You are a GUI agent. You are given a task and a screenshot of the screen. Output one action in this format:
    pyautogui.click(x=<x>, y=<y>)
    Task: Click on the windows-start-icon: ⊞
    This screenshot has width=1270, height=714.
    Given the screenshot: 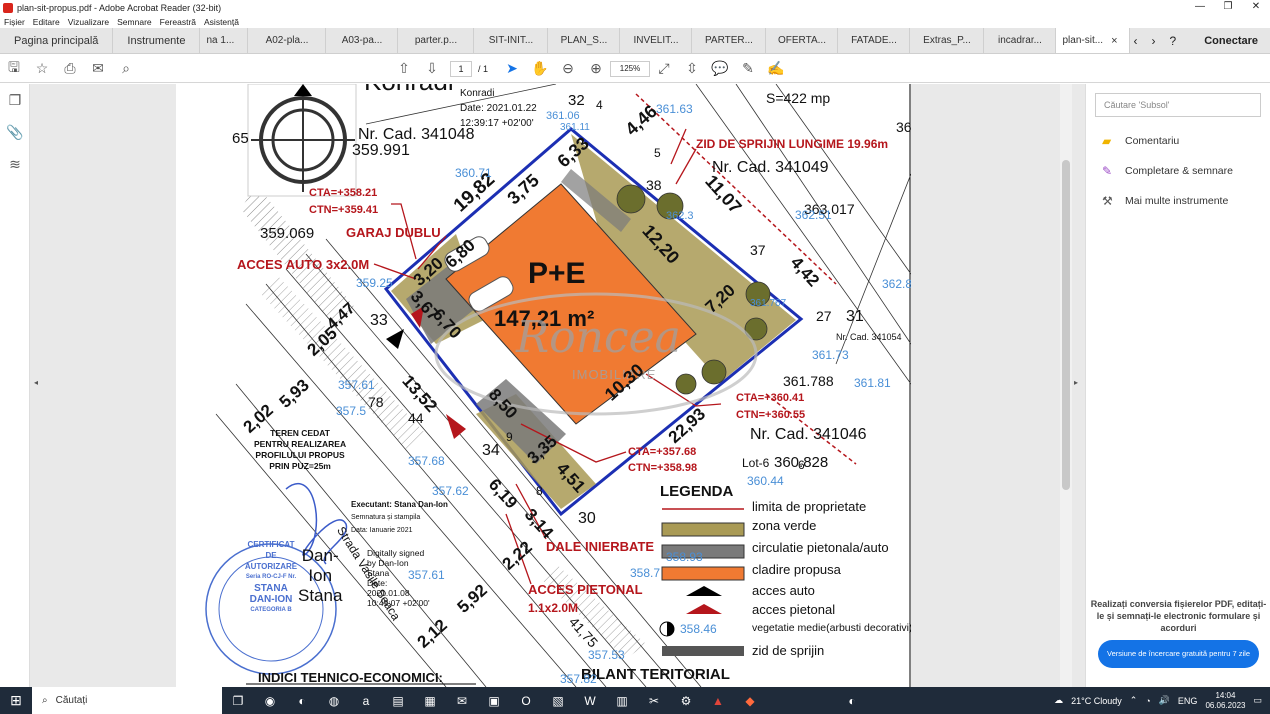 What is the action you would take?
    pyautogui.click(x=16, y=700)
    